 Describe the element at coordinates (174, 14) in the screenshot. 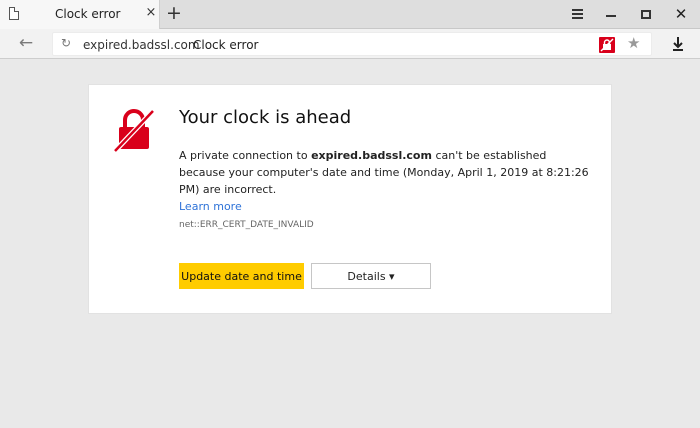

I see `new-tab-button: +` at that location.